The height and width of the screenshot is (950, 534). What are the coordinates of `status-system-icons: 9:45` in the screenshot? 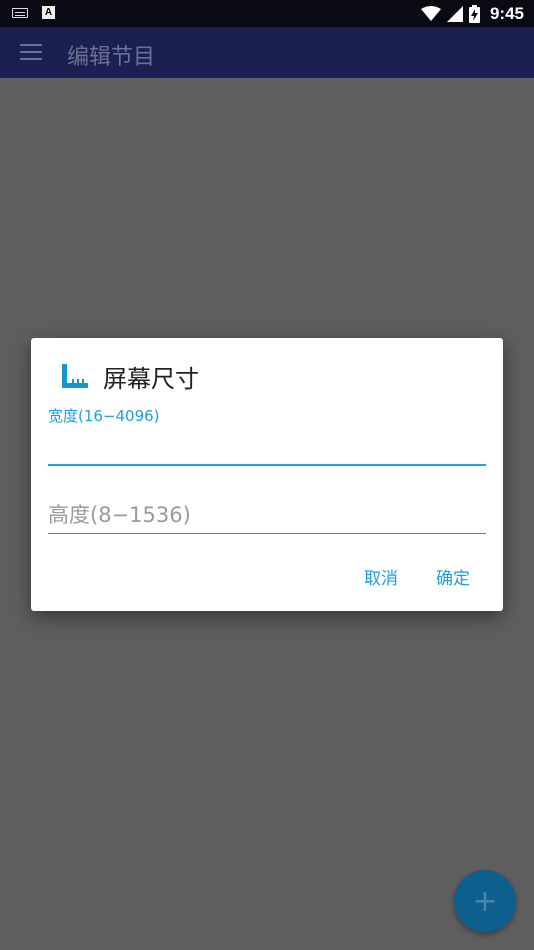 It's located at (472, 13).